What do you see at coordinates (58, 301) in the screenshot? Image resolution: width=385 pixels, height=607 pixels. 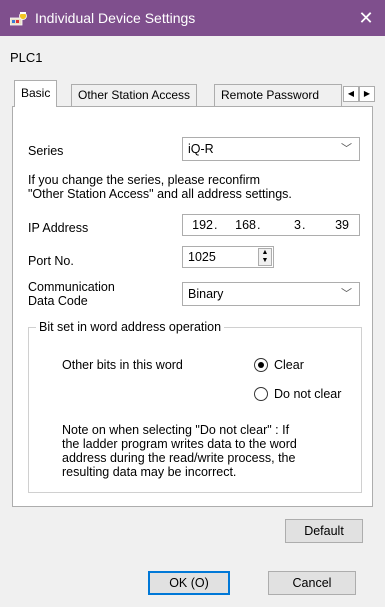 I see `data-code-label-line2: Data Code` at bounding box center [58, 301].